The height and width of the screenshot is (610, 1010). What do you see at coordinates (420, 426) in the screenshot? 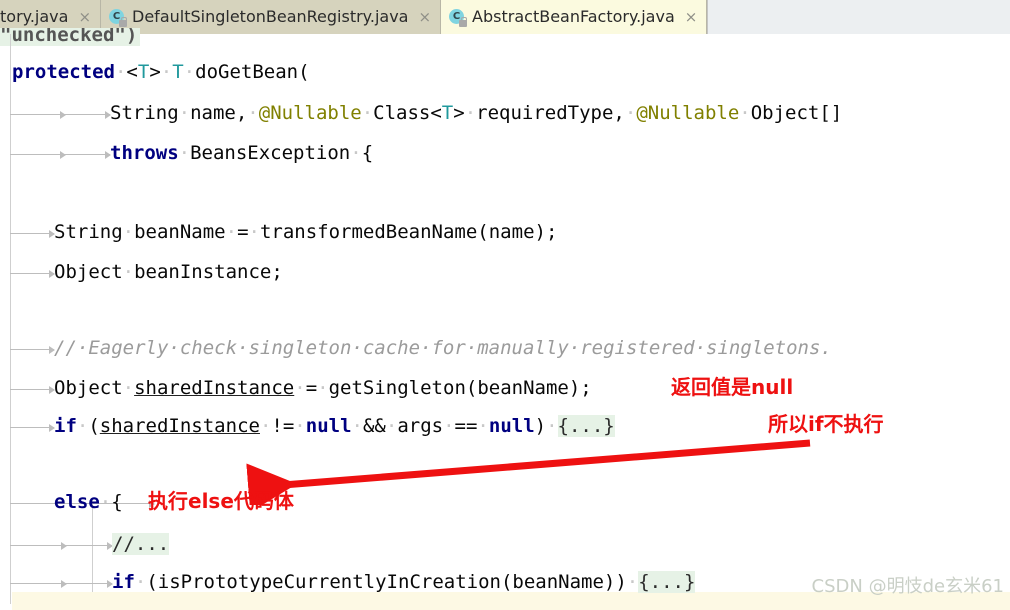
I see `code-token: args` at bounding box center [420, 426].